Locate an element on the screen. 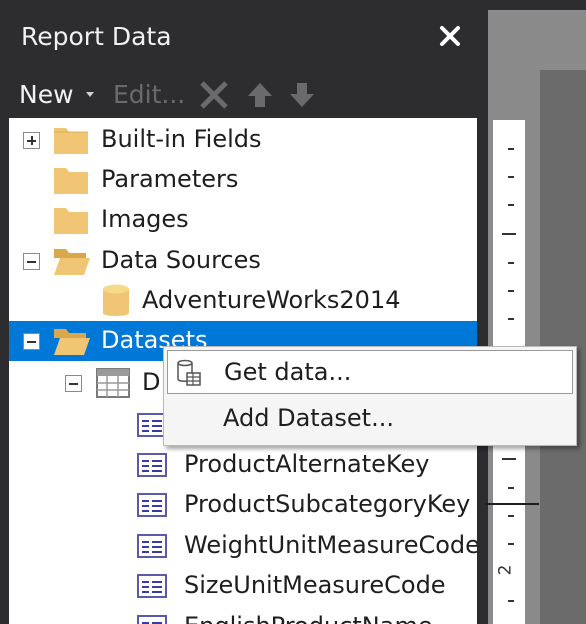 Image resolution: width=586 pixels, height=624 pixels. arrow-up-icon is located at coordinates (260, 95).